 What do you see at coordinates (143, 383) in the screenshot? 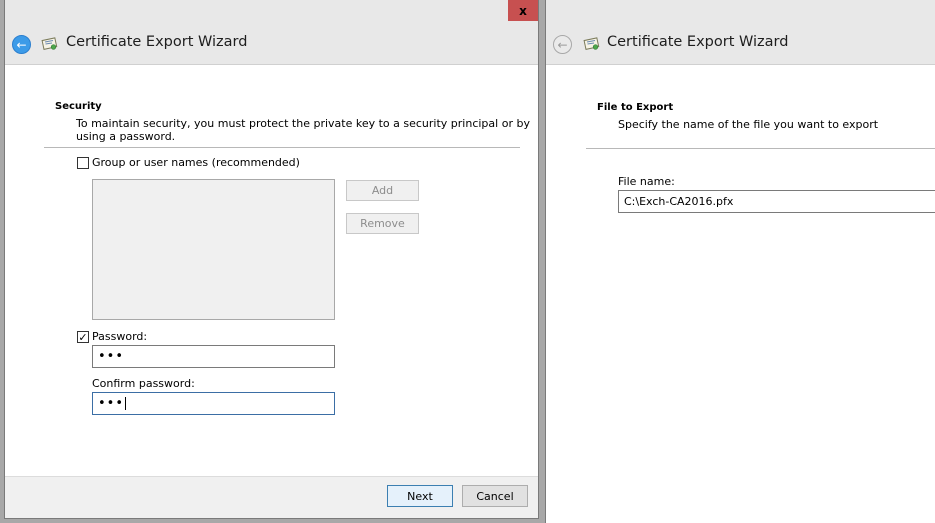
I see `confirm-password-label: Confirm password:` at bounding box center [143, 383].